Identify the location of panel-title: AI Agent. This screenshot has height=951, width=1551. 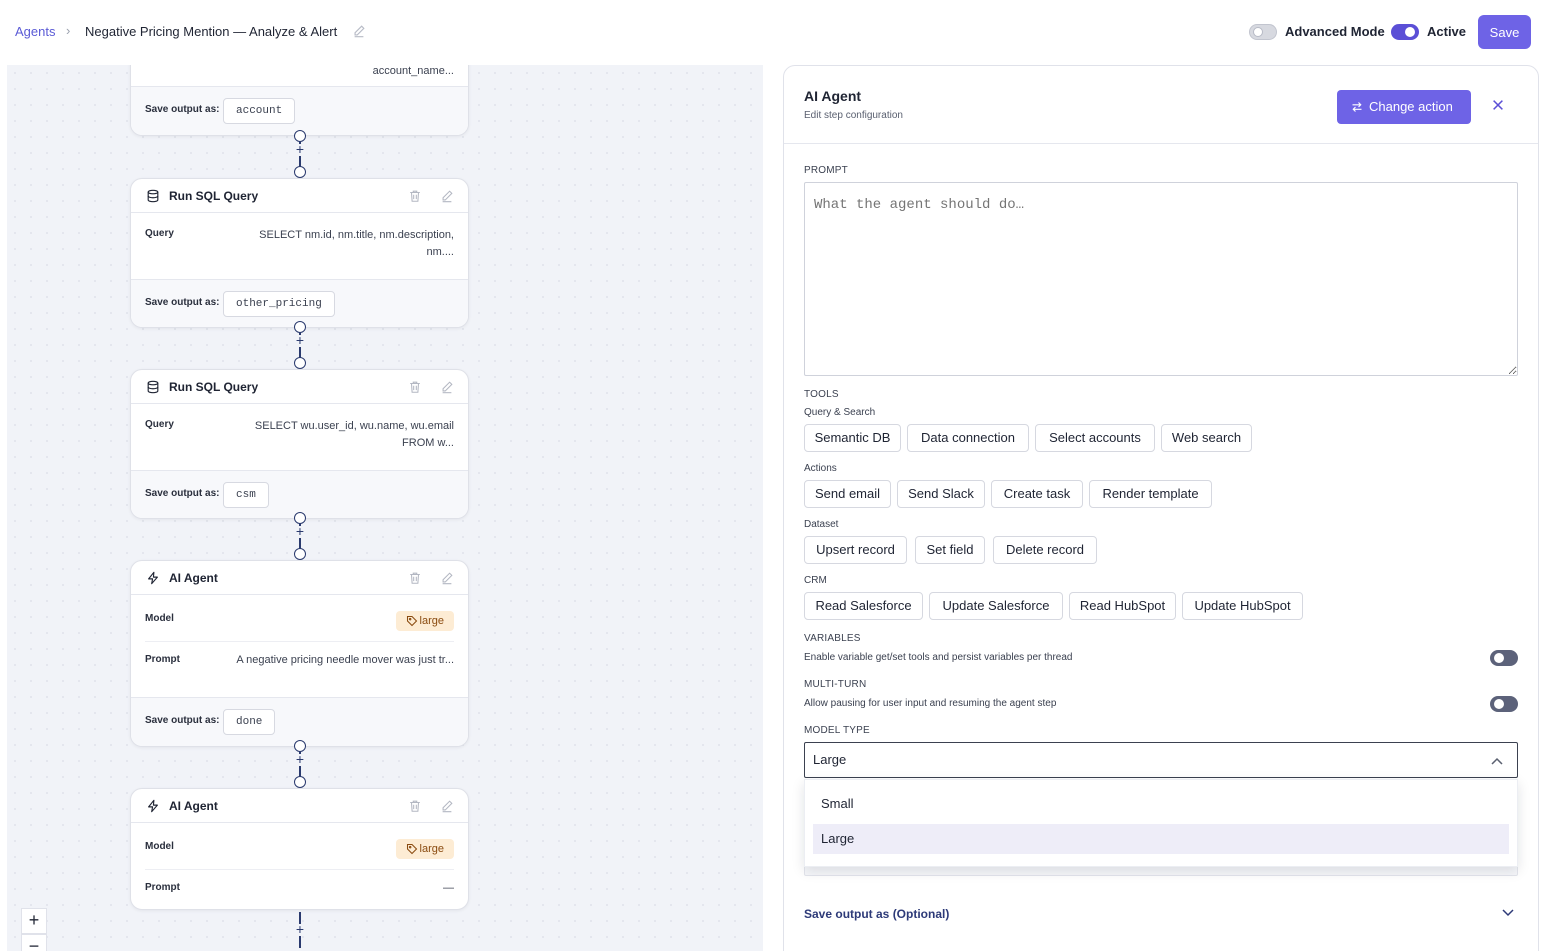
(833, 96).